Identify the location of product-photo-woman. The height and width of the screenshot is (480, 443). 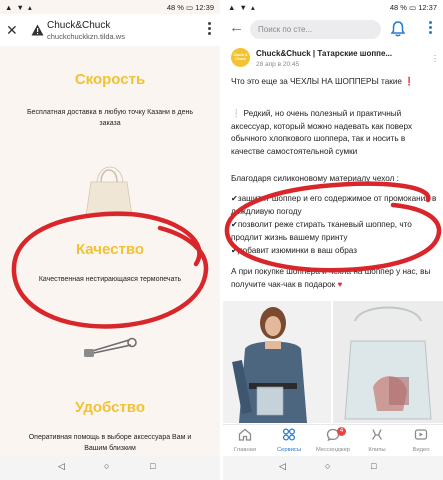
(277, 362).